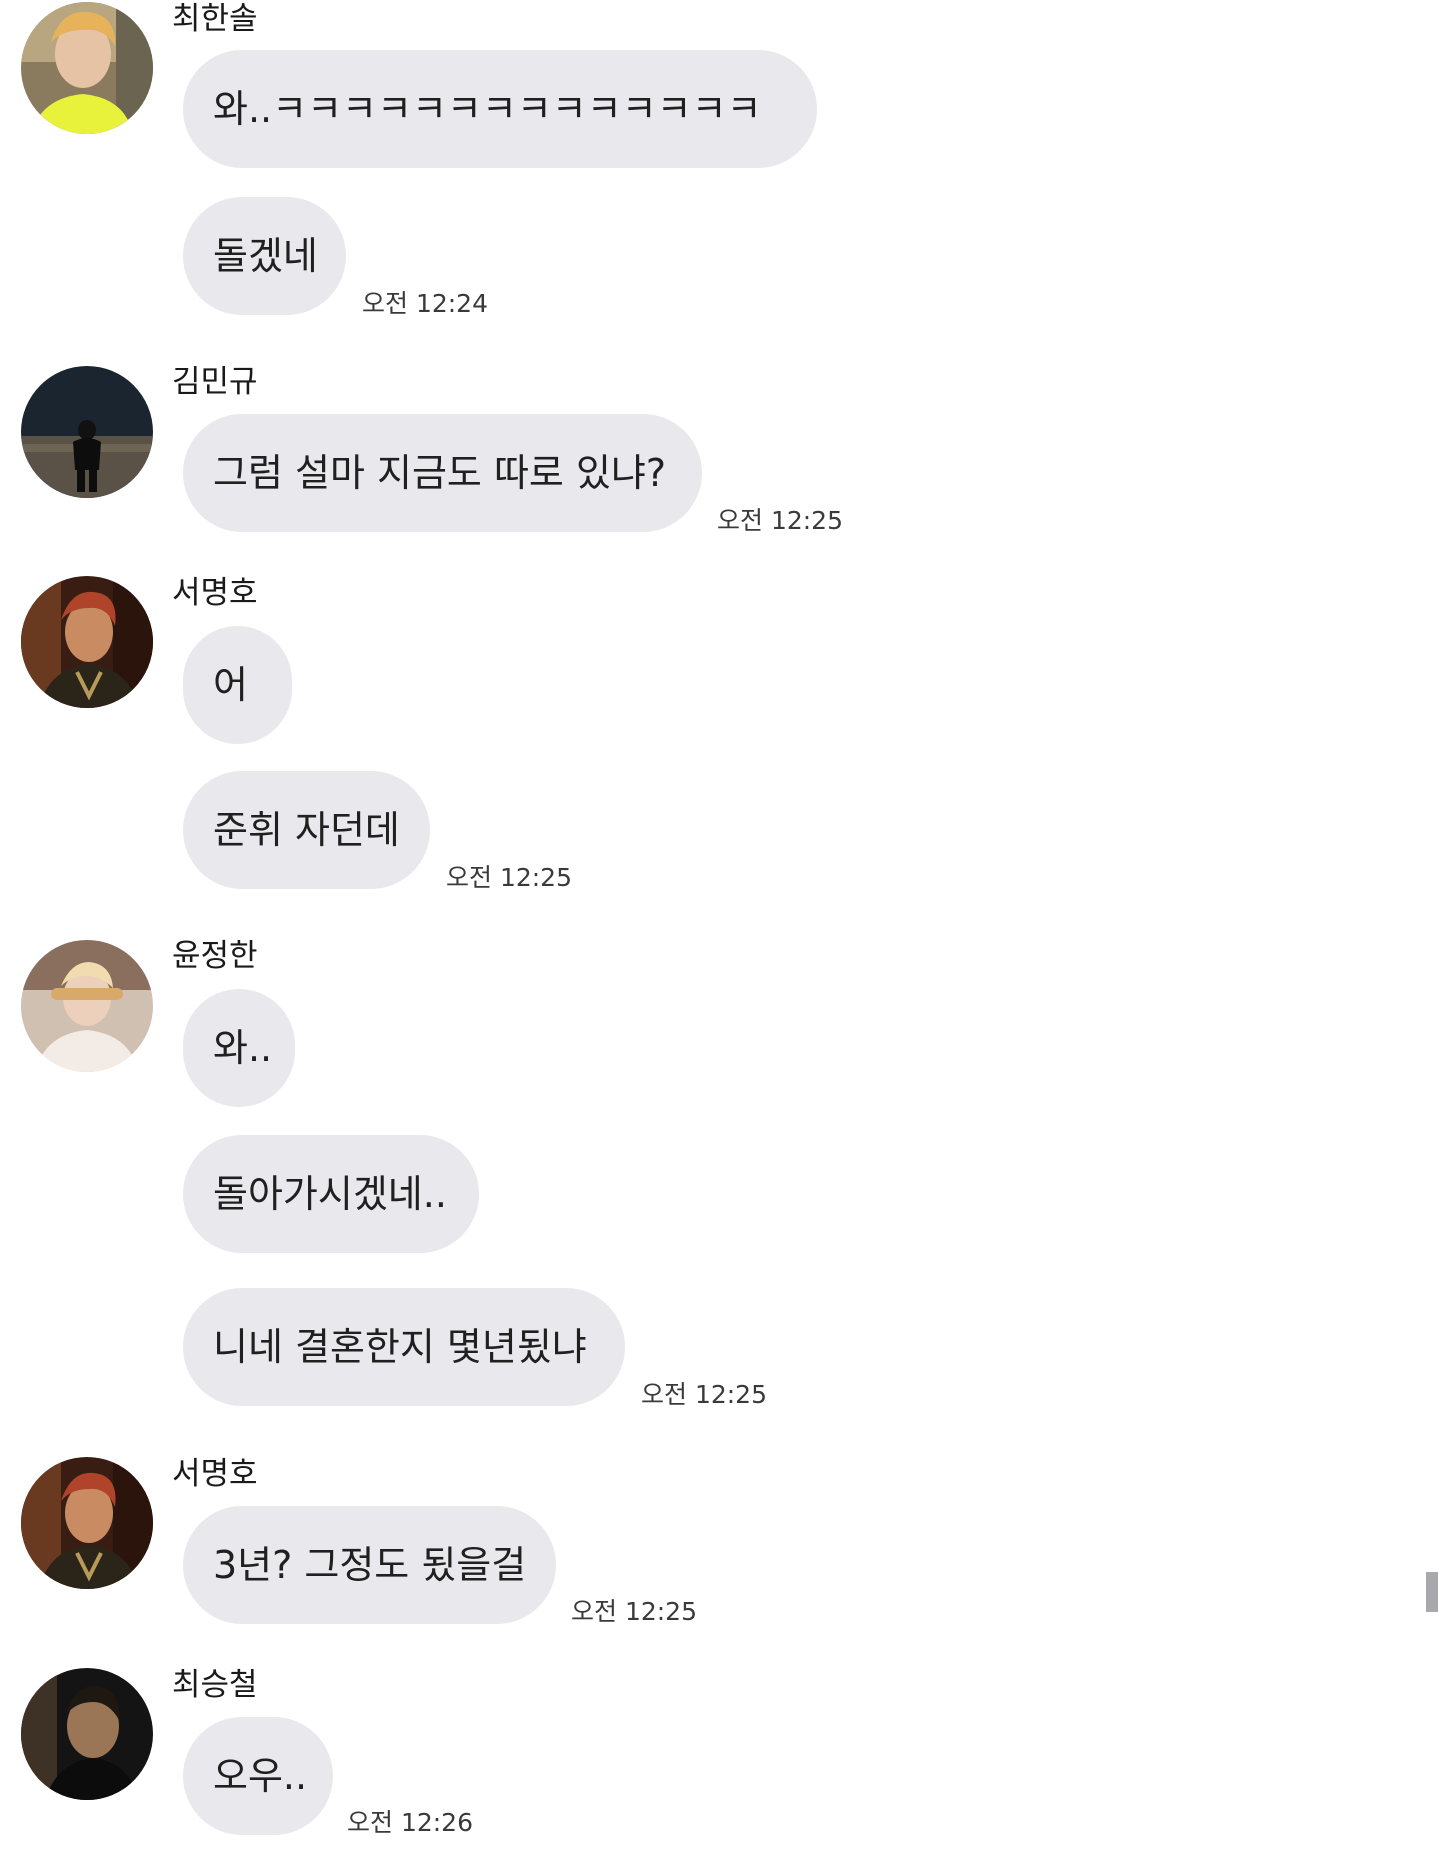 The image size is (1440, 1856). What do you see at coordinates (440, 473) in the screenshot?
I see `message-text: 그럼 설마 지금도 따로 있냐?` at bounding box center [440, 473].